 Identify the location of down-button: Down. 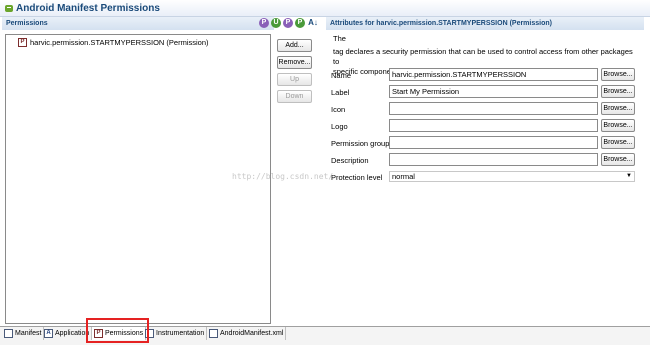
(294, 96).